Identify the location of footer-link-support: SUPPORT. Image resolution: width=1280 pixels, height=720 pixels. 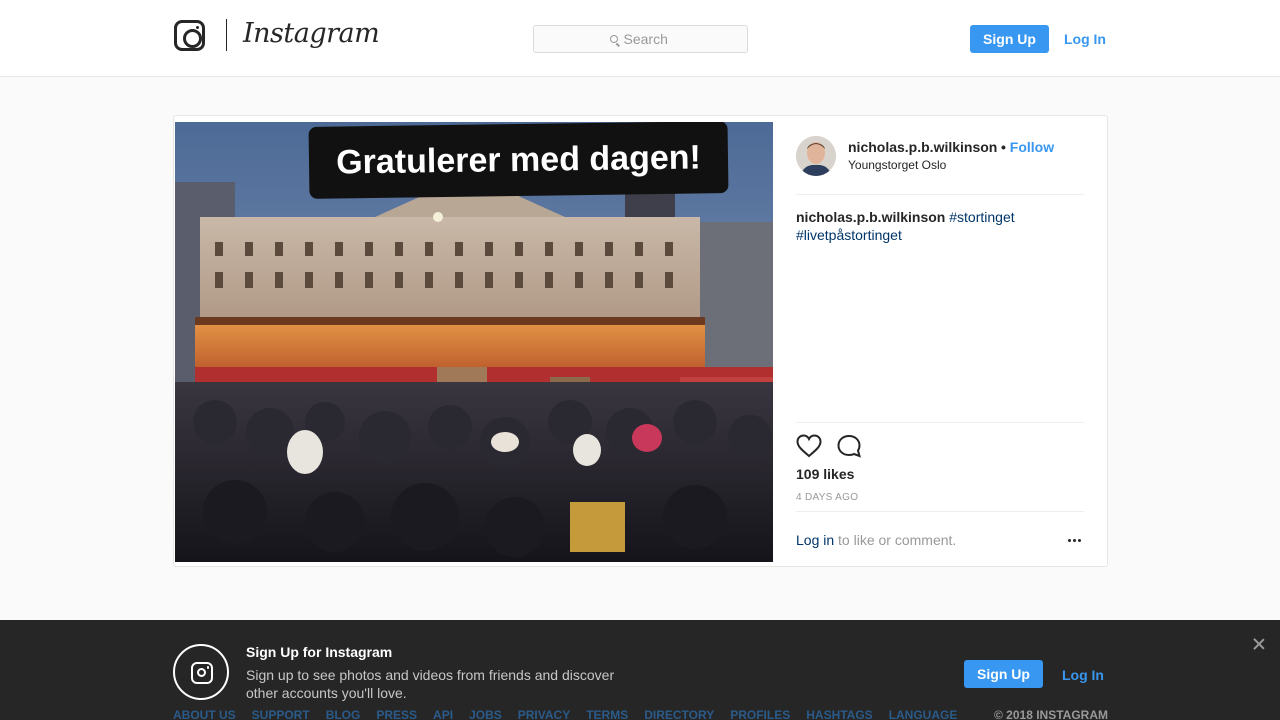
(281, 714).